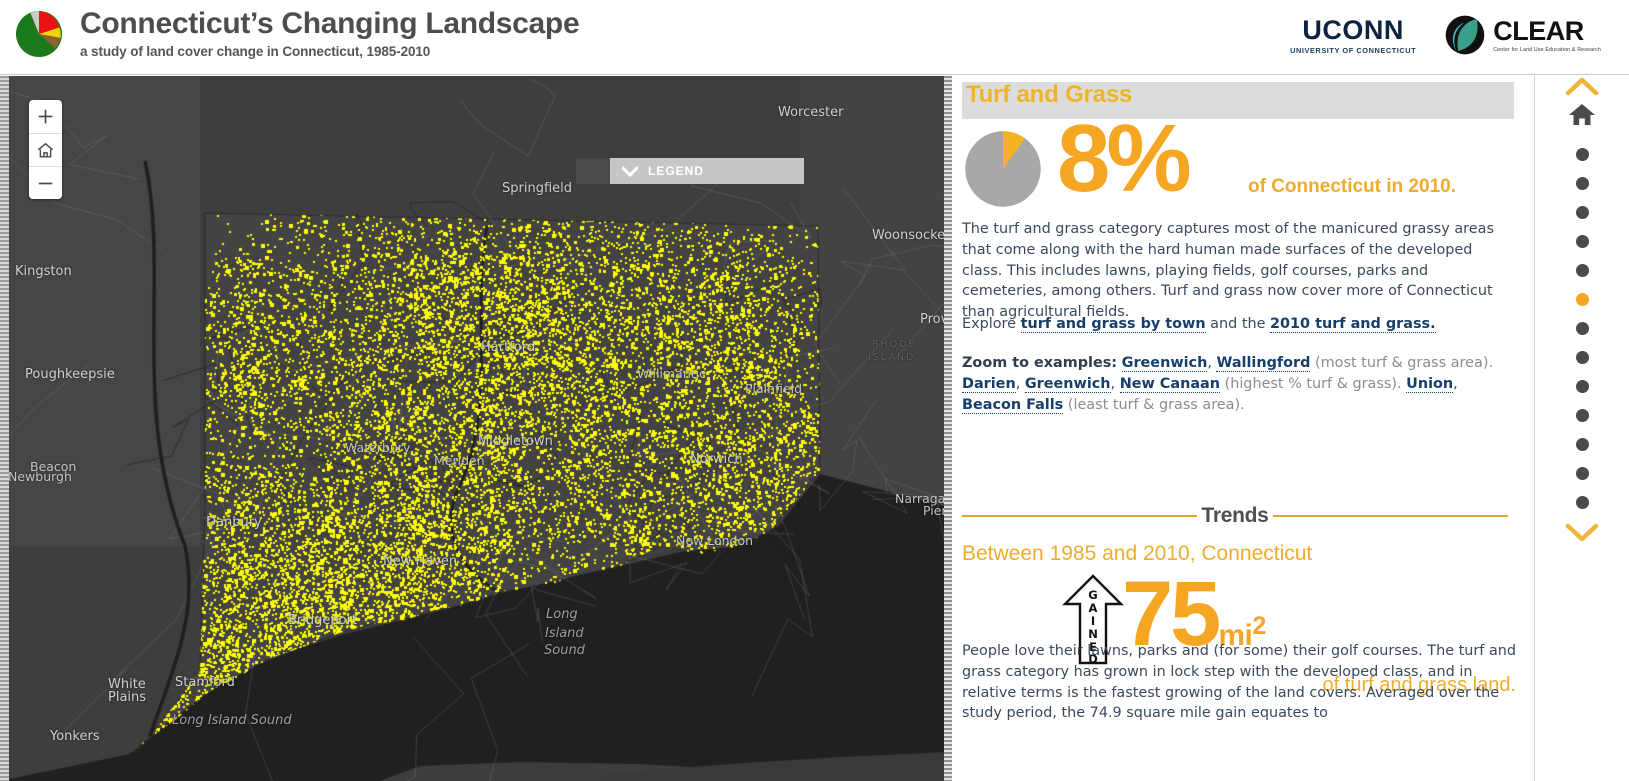 The image size is (1629, 781). I want to click on trends-label: Trends, so click(1235, 515).